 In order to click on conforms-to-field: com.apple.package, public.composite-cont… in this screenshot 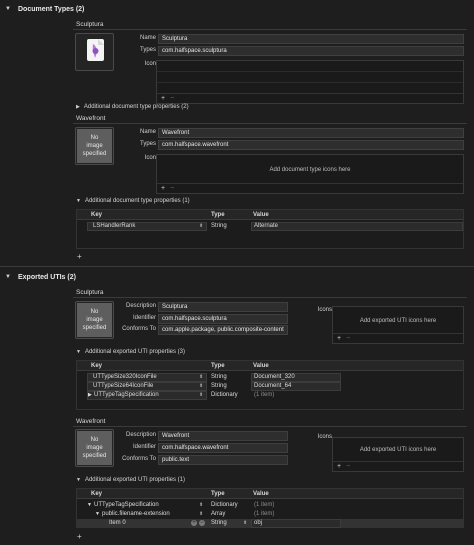, I will do `click(223, 330)`.